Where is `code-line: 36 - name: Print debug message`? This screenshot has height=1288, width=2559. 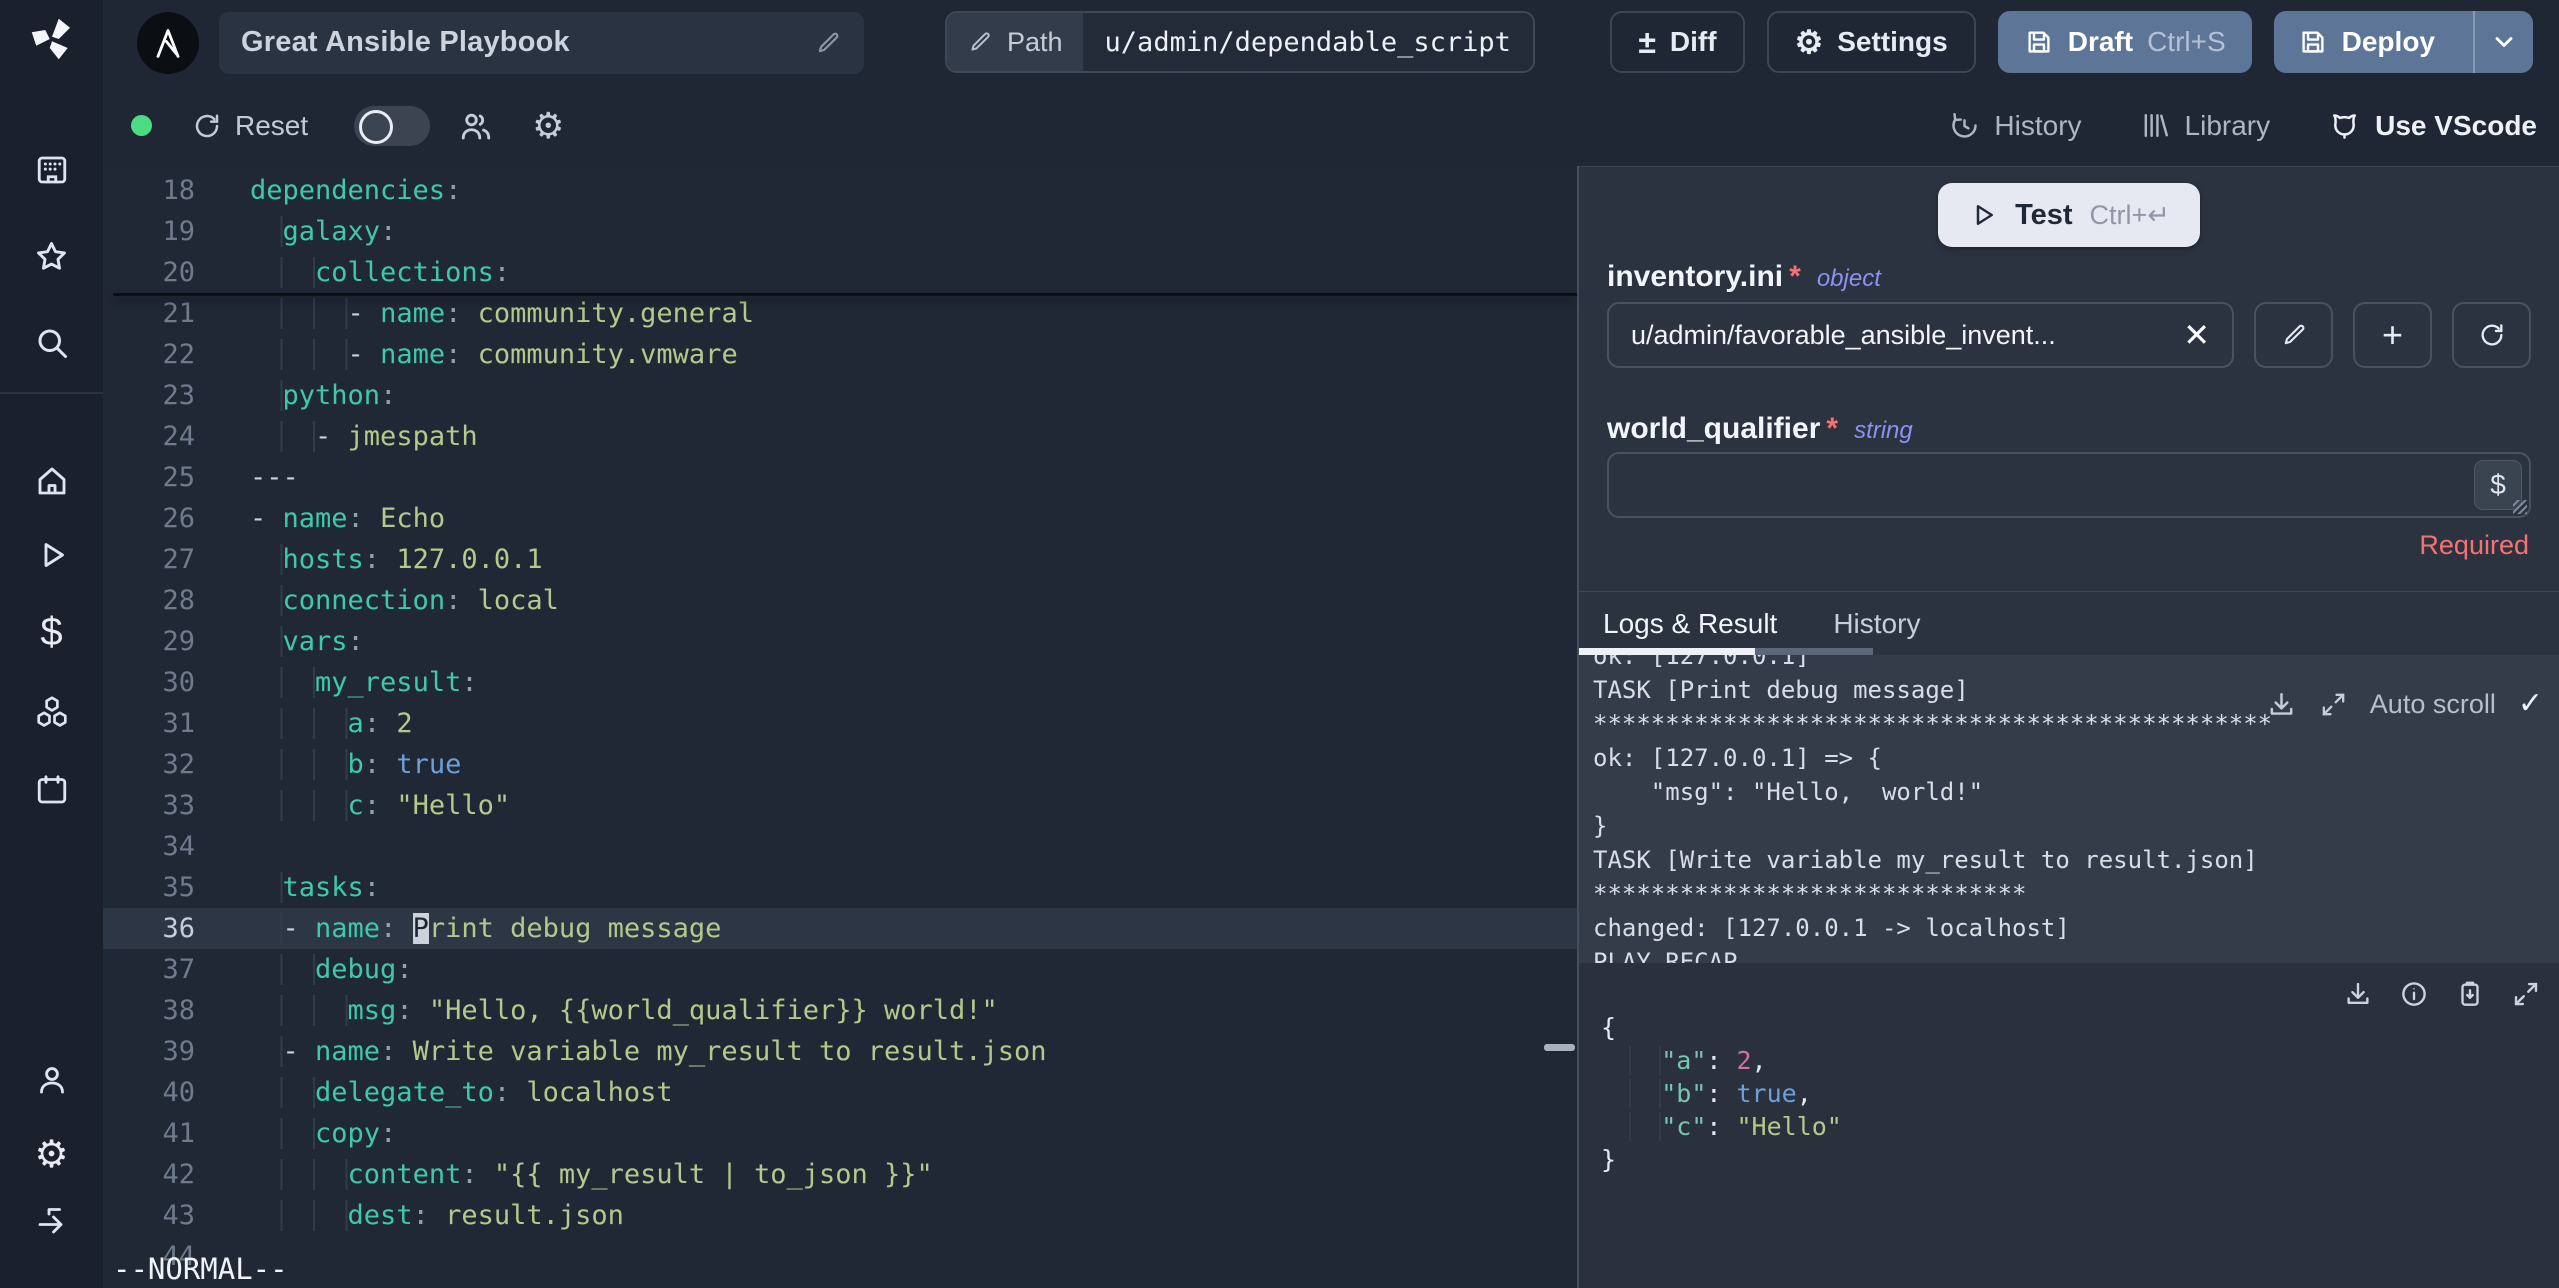 code-line: 36 - name: Print debug message is located at coordinates (840, 928).